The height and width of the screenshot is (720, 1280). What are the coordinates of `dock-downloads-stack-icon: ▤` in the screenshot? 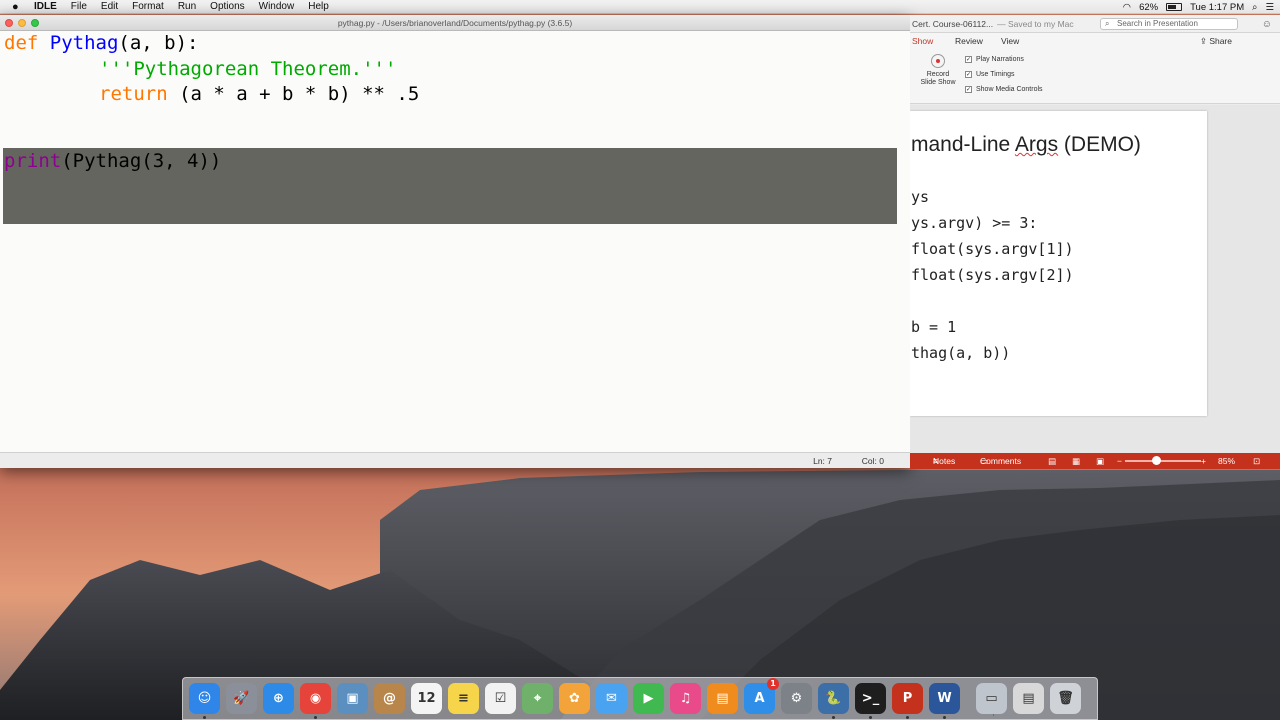 It's located at (1028, 698).